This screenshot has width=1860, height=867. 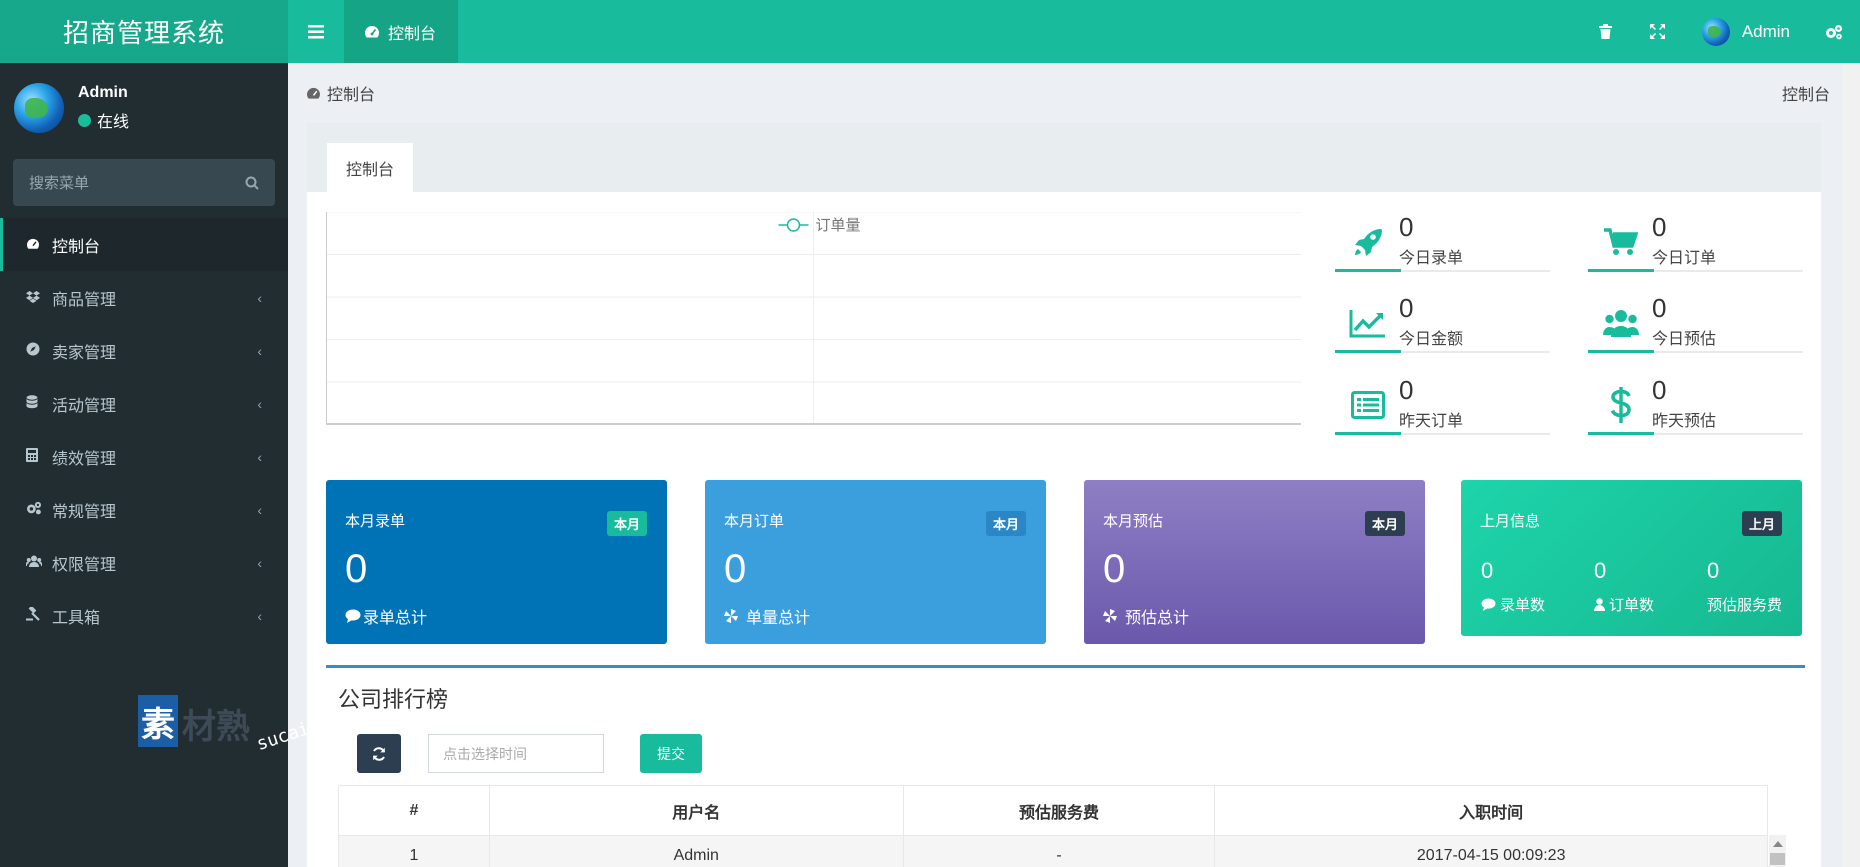 I want to click on settings-button, so click(x=1834, y=31).